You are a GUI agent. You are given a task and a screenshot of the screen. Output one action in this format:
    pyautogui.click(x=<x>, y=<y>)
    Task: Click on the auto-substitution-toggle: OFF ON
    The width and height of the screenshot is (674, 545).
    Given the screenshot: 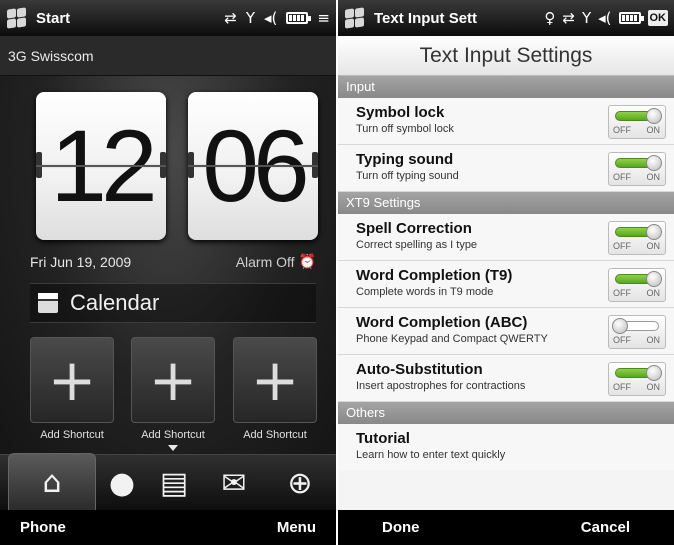 What is the action you would take?
    pyautogui.click(x=637, y=379)
    